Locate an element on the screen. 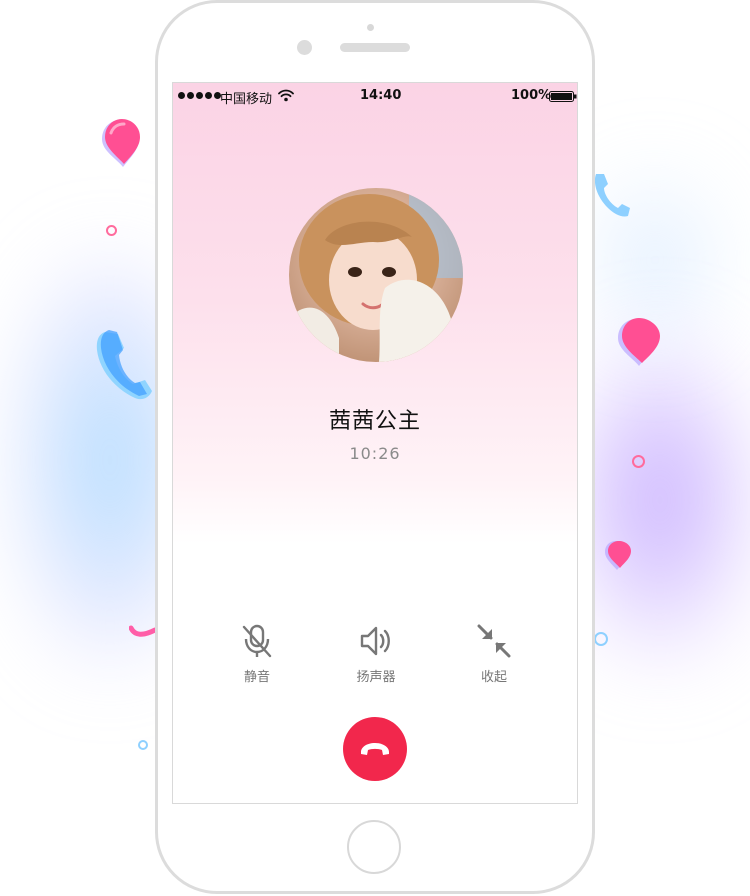 The image size is (750, 896). mic-off-icon is located at coordinates (257, 641).